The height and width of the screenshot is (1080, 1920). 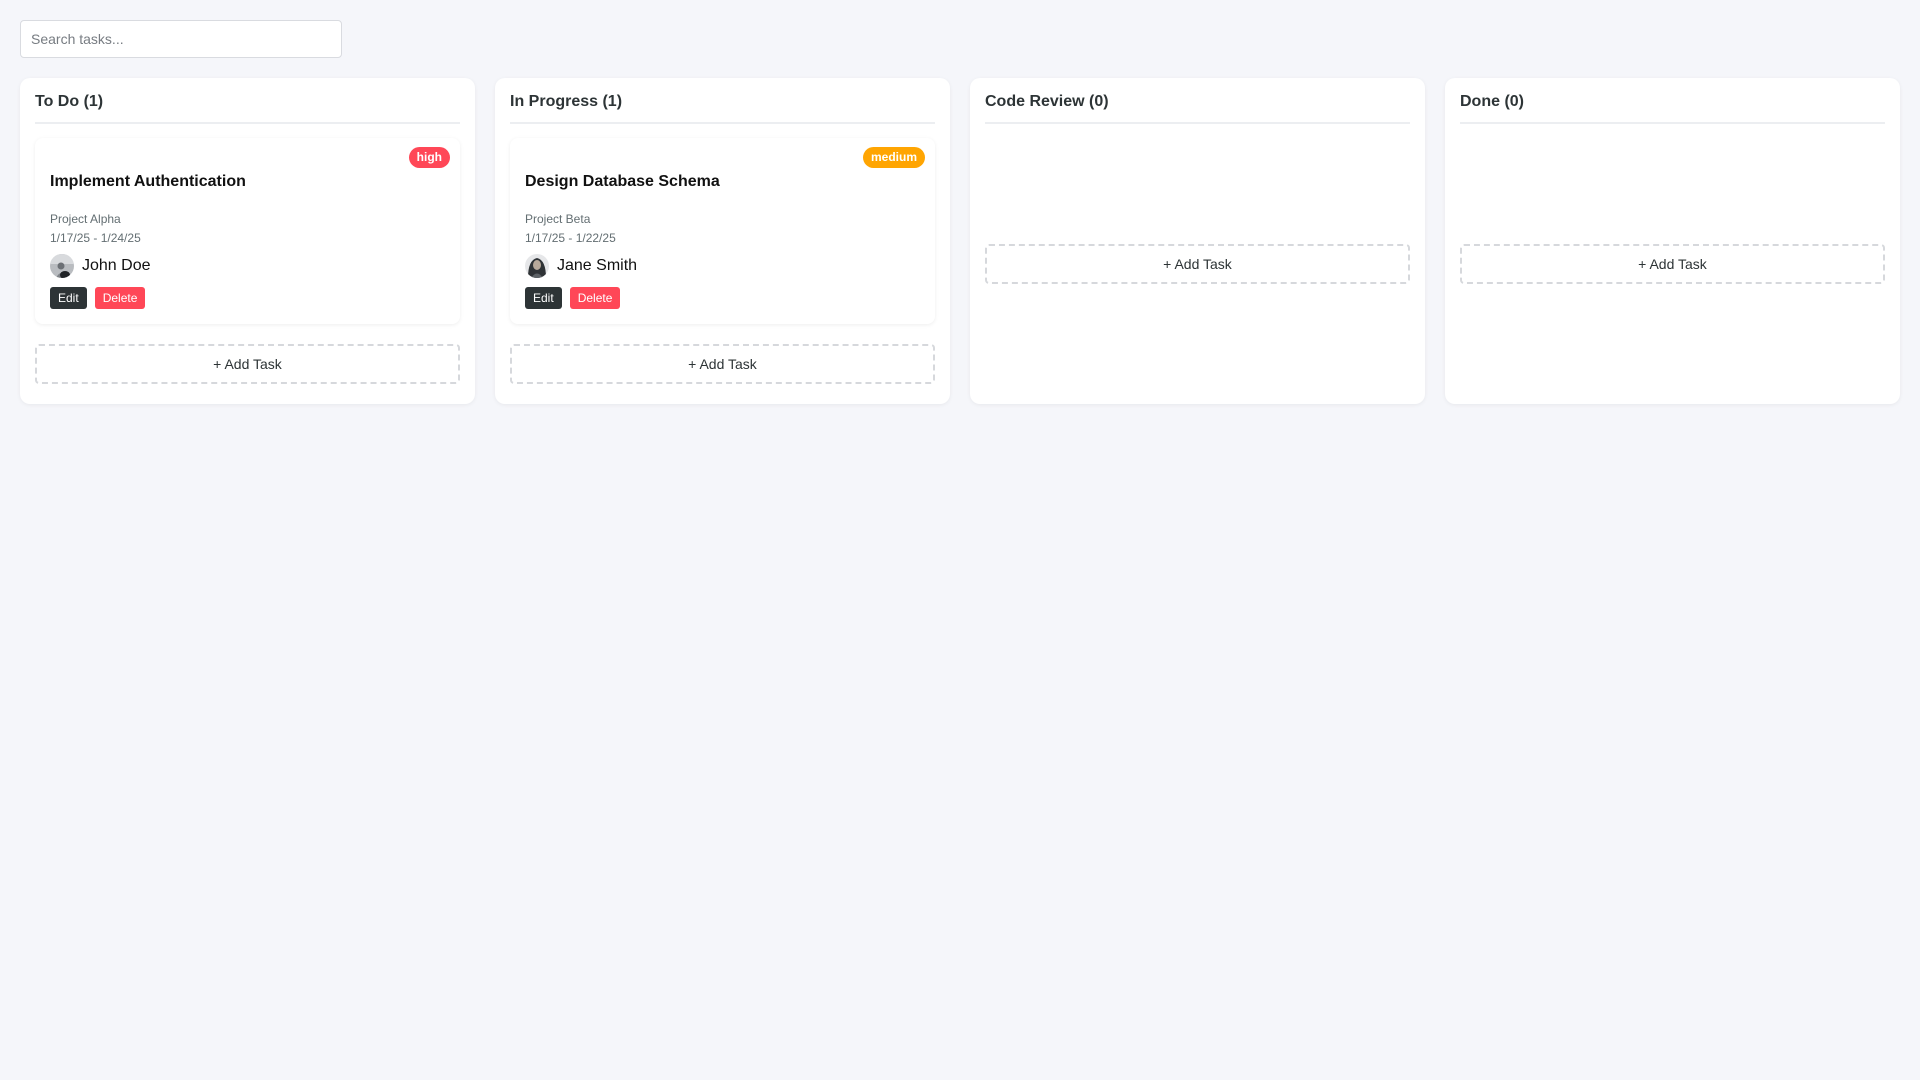 I want to click on priority-badge: high, so click(x=429, y=157).